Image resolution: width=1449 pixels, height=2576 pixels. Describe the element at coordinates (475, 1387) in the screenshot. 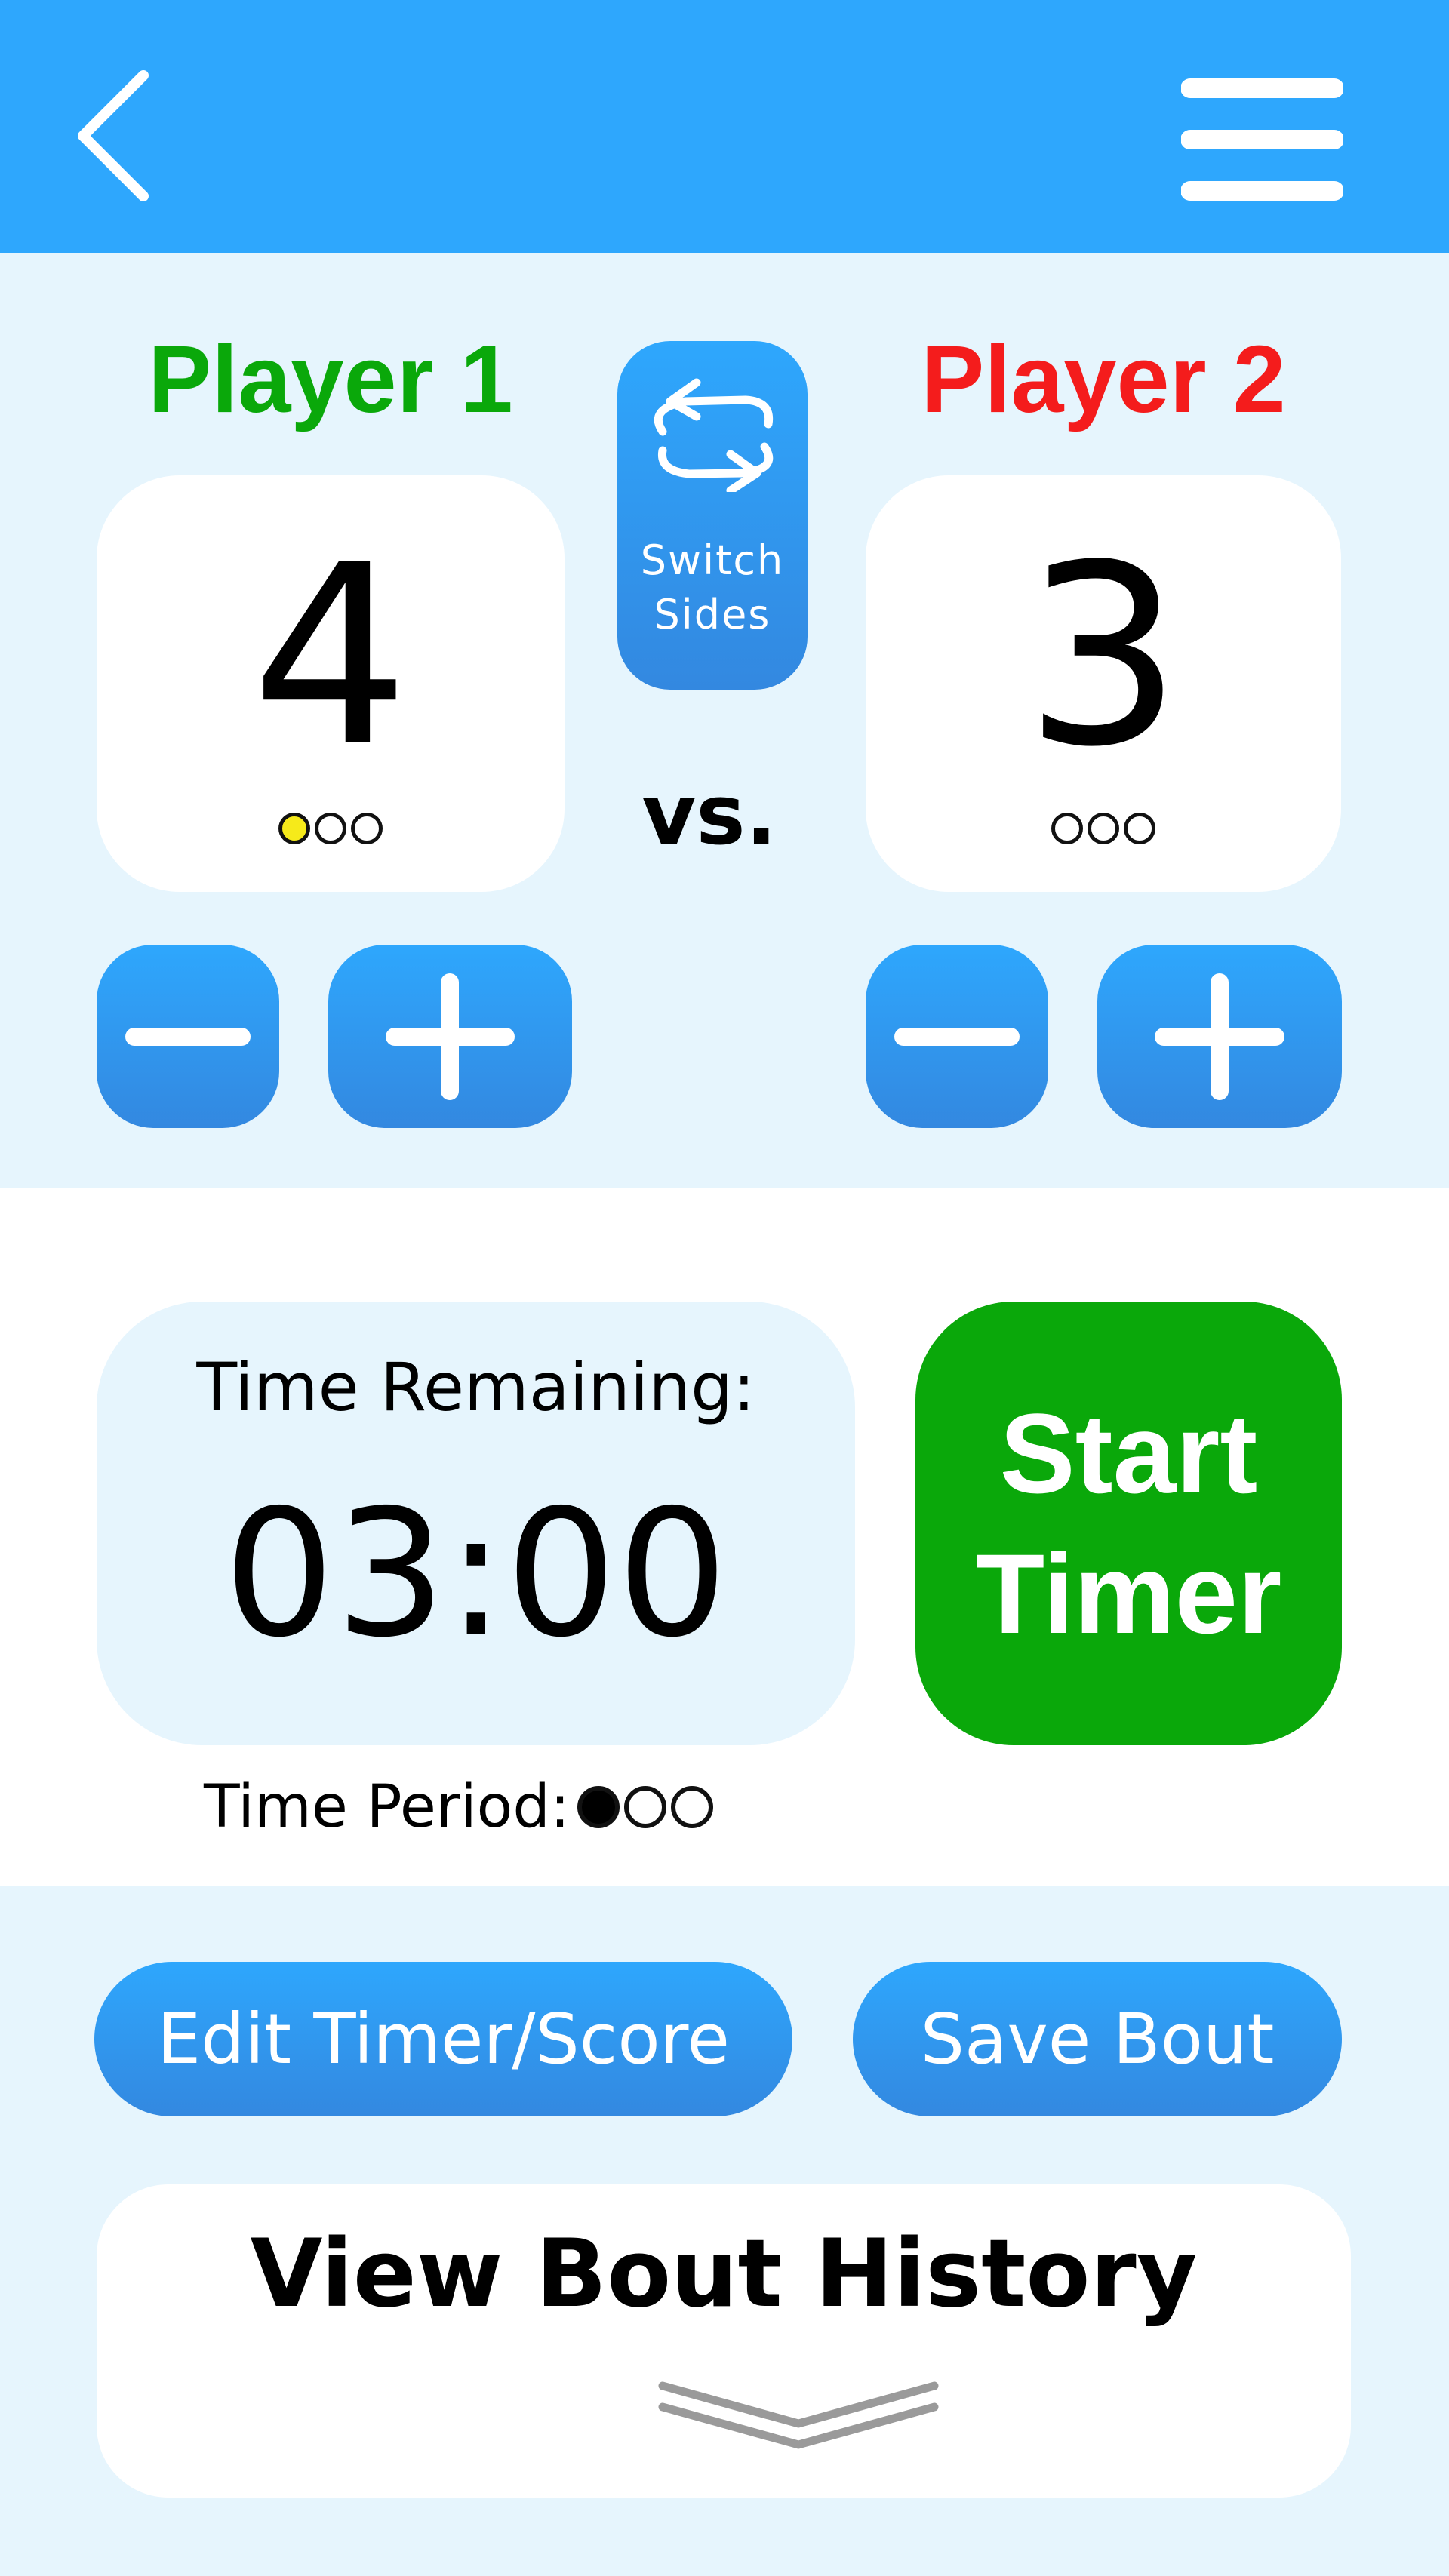

I see `time-remaining-label: Time Remaining:` at that location.